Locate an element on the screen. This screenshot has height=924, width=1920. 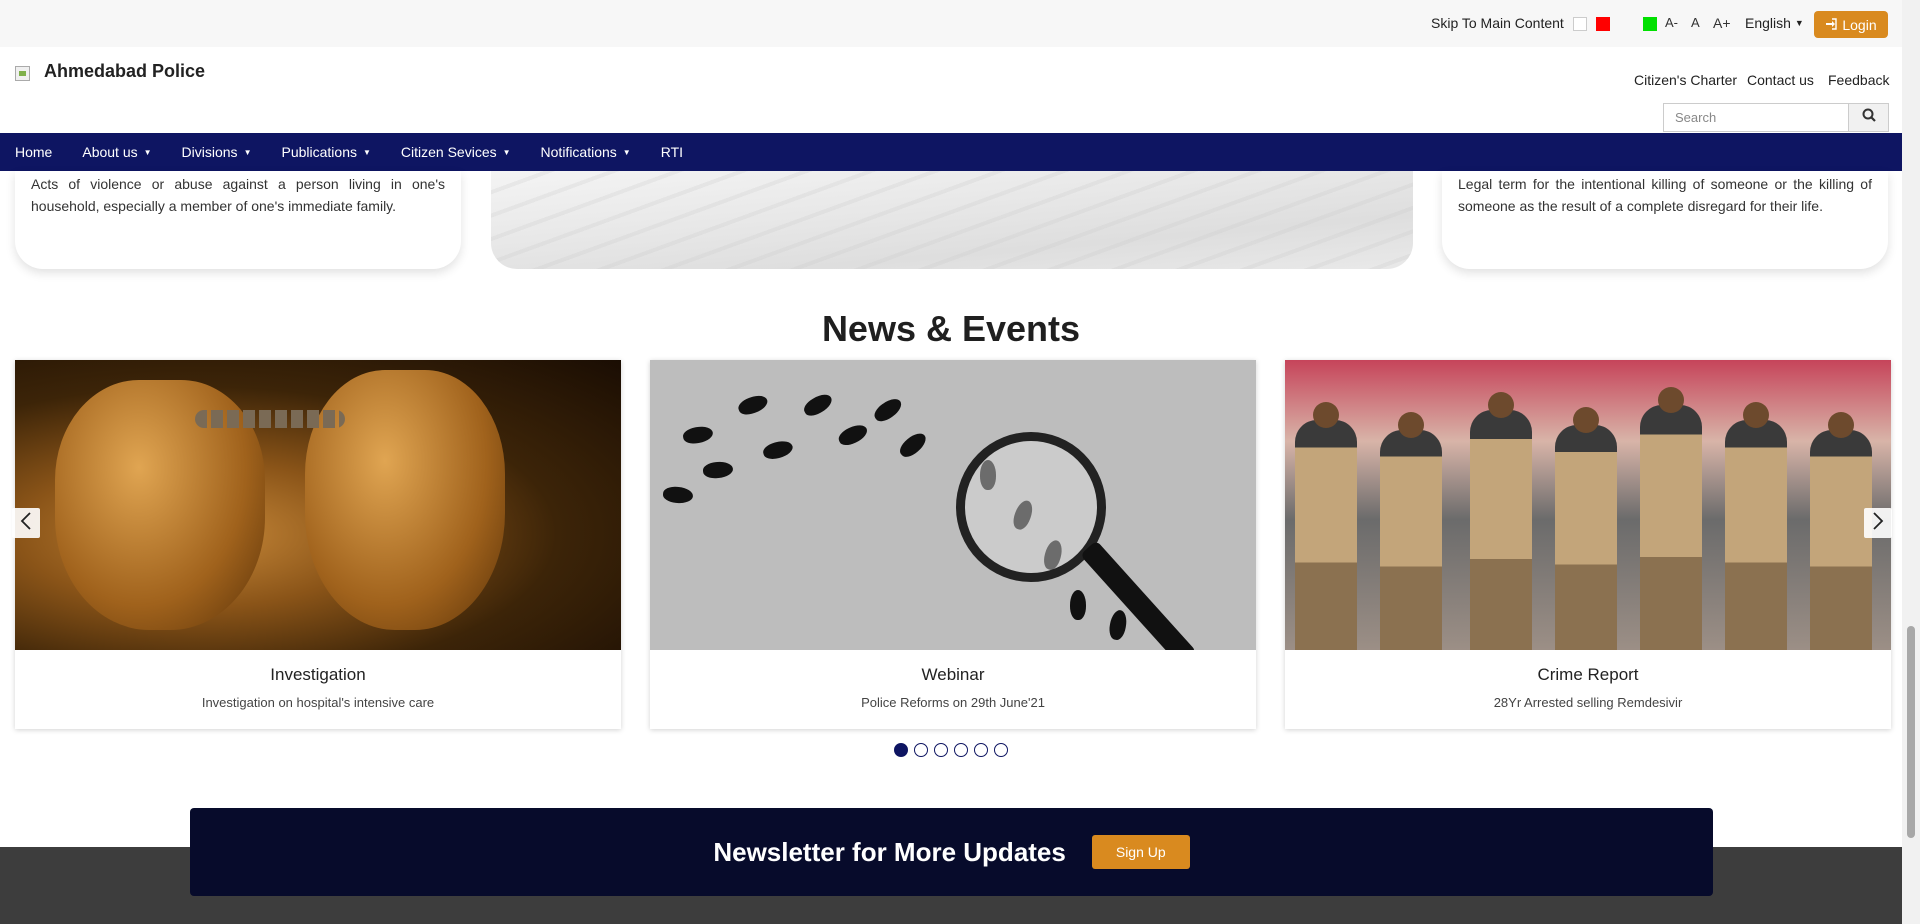
font-decrease-button: A- is located at coordinates (1671, 22).